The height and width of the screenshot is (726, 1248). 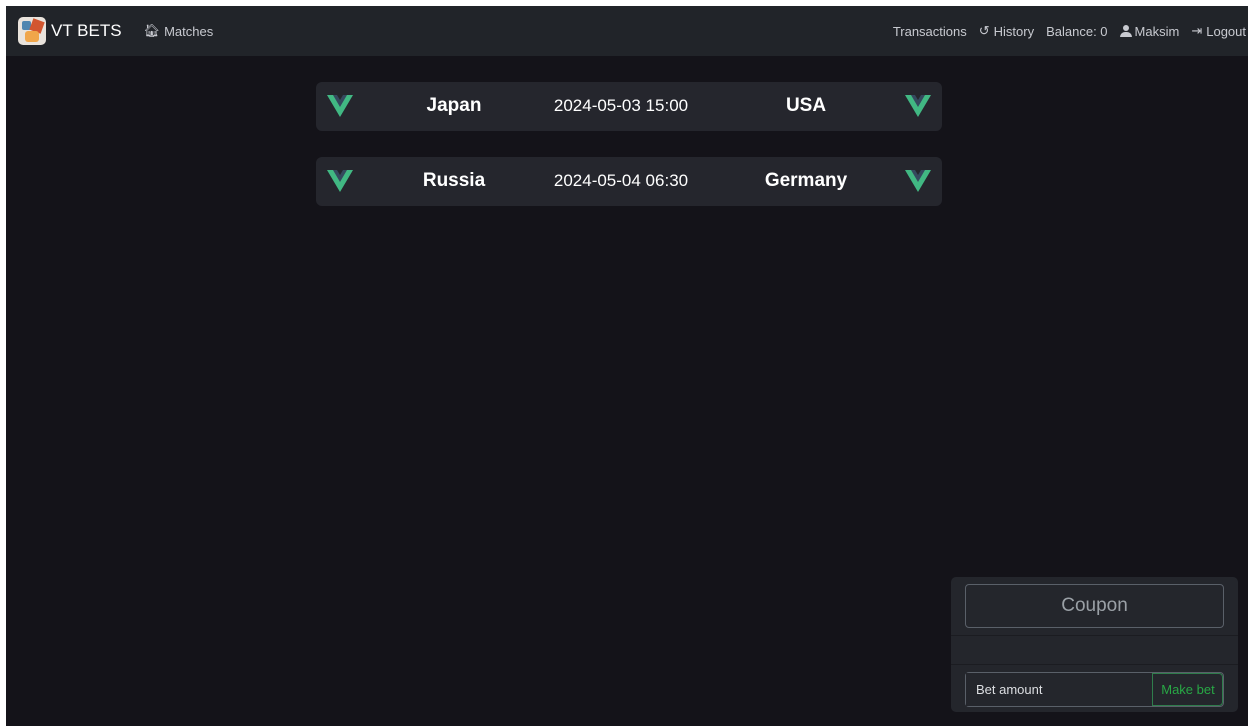 I want to click on brand-logo-icon, so click(x=32, y=31).